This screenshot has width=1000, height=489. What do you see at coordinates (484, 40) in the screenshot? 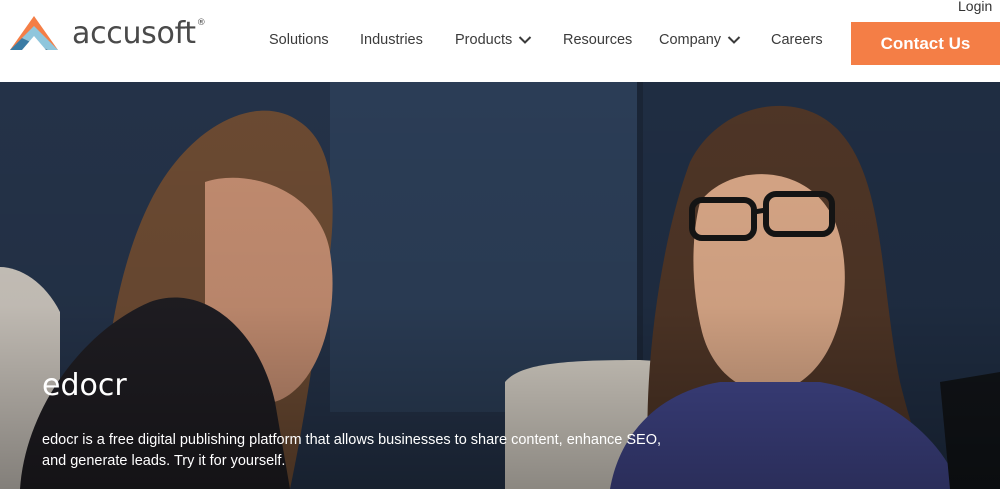
I see `nav-item-label: Products` at bounding box center [484, 40].